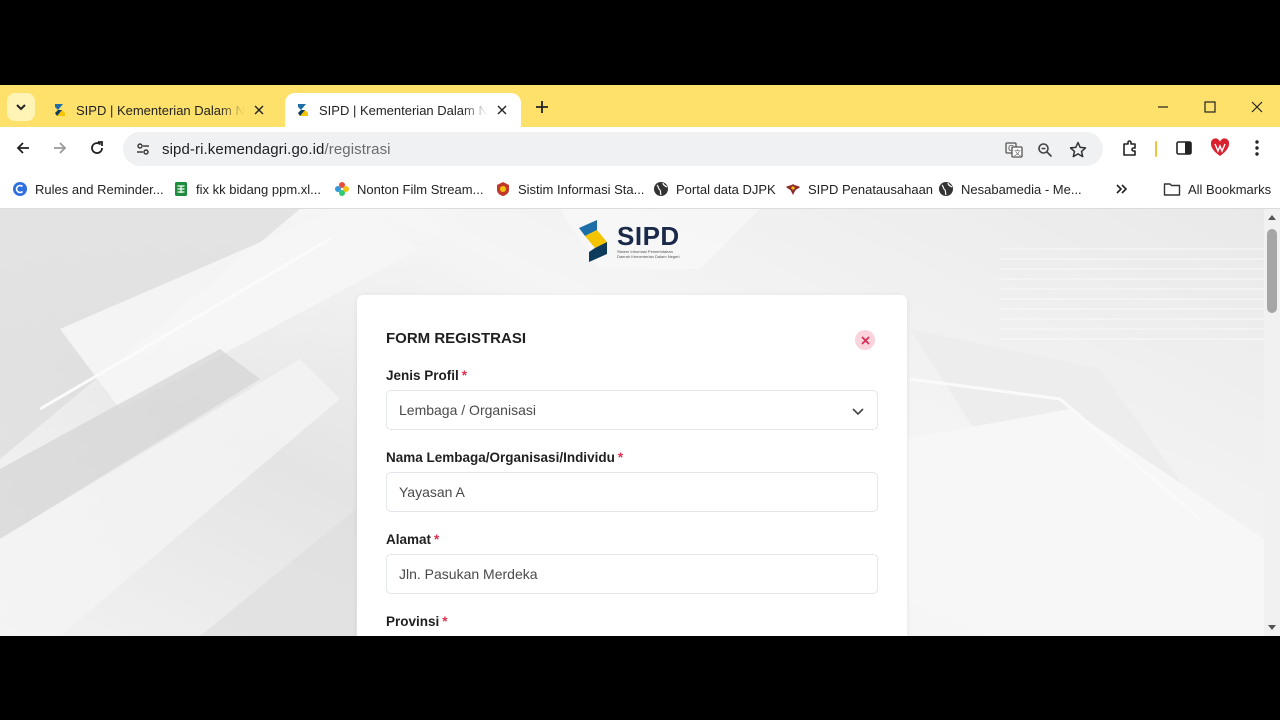  What do you see at coordinates (1172, 189) in the screenshot?
I see `folder-icon` at bounding box center [1172, 189].